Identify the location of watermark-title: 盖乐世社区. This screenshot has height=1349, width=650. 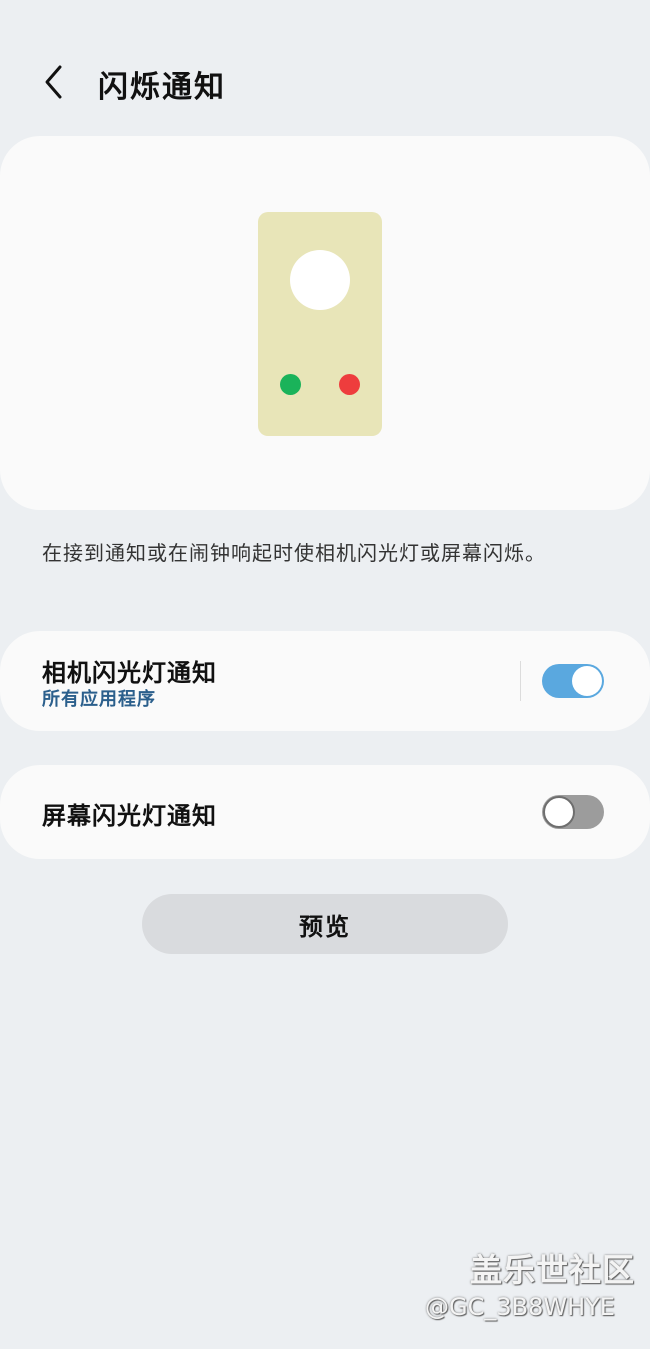
(553, 1270).